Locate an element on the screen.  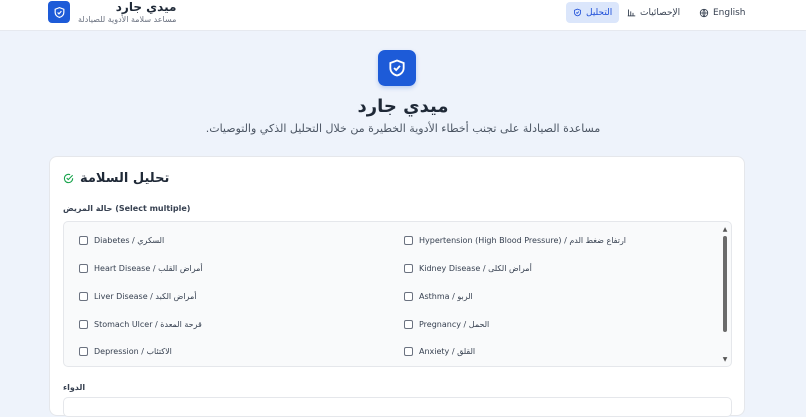
condition-option-diabetes: Diabetes / السكري is located at coordinates (121, 240).